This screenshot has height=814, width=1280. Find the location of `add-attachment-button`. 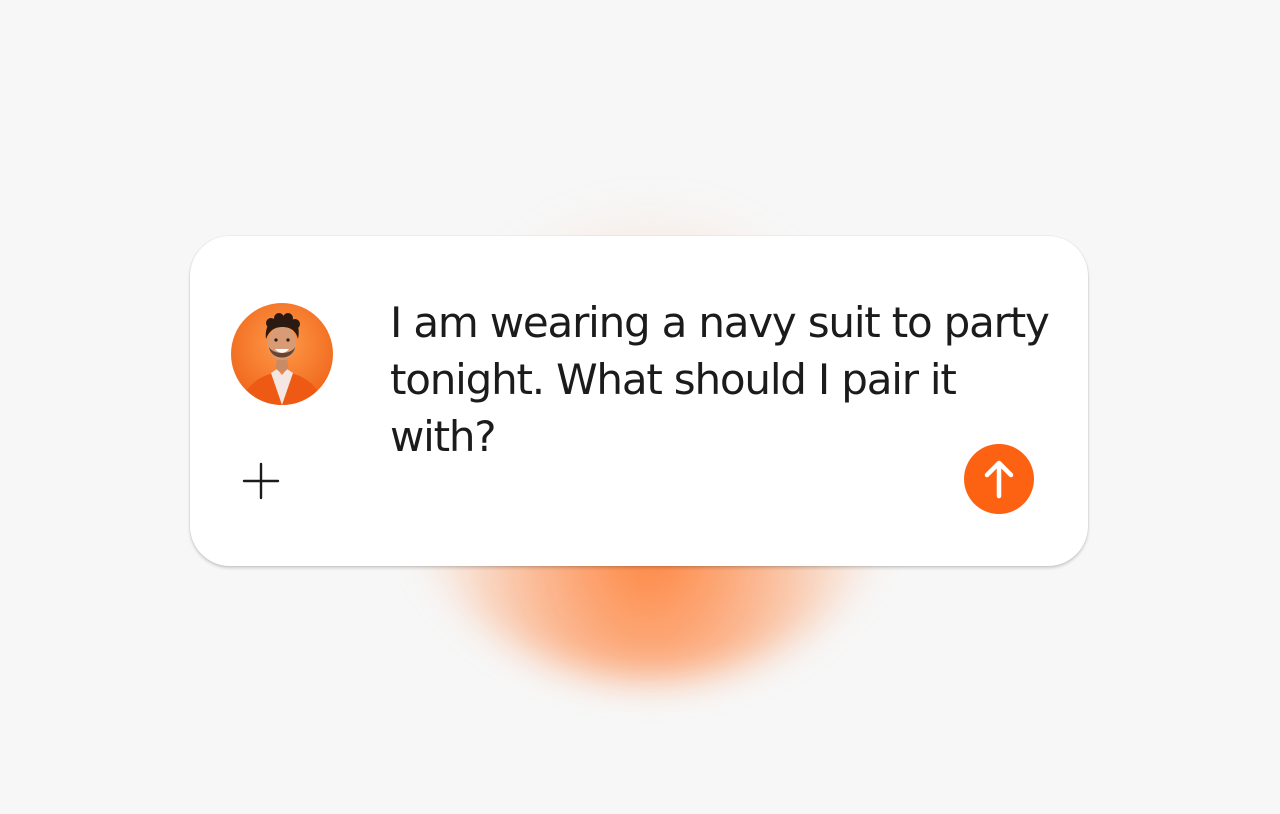

add-attachment-button is located at coordinates (261, 481).